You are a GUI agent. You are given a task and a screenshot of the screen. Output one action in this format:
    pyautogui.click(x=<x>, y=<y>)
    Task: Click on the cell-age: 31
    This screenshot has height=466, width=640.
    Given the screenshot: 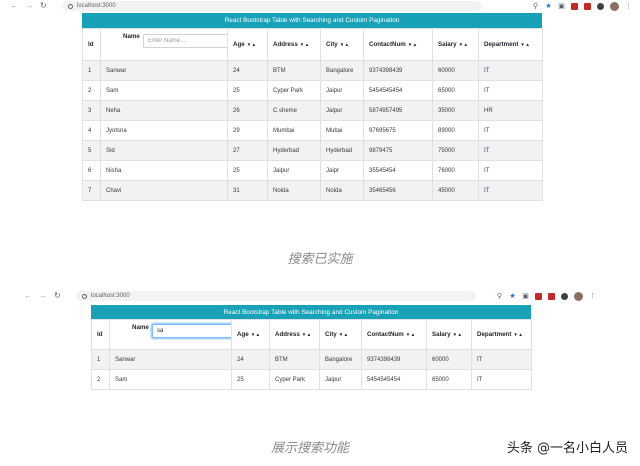 What is the action you would take?
    pyautogui.click(x=247, y=190)
    